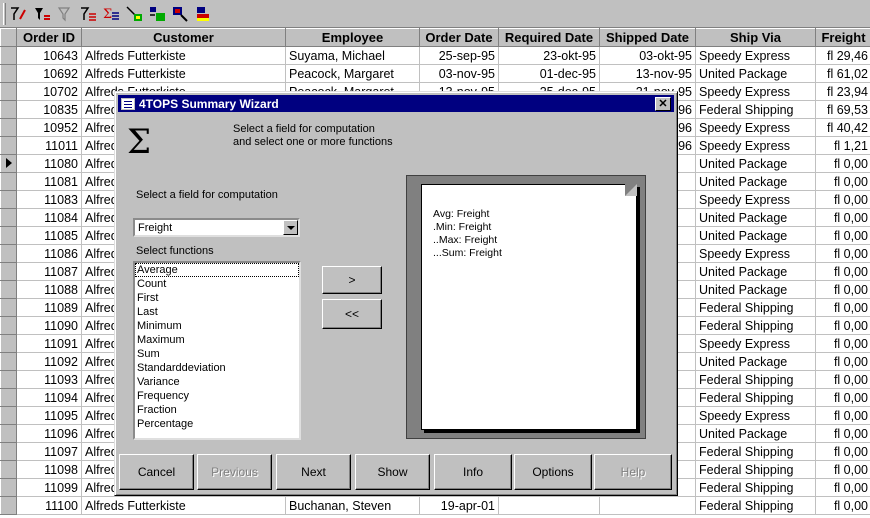 The height and width of the screenshot is (518, 870). What do you see at coordinates (49, 163) in the screenshot?
I see `table-cell: 11080` at bounding box center [49, 163].